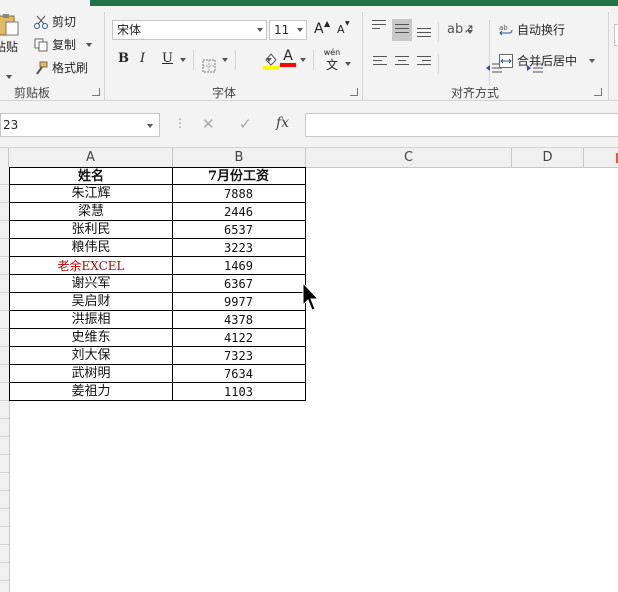 The height and width of the screenshot is (592, 618). What do you see at coordinates (239, 374) in the screenshot?
I see `table-row-salary-cell: 7634` at bounding box center [239, 374].